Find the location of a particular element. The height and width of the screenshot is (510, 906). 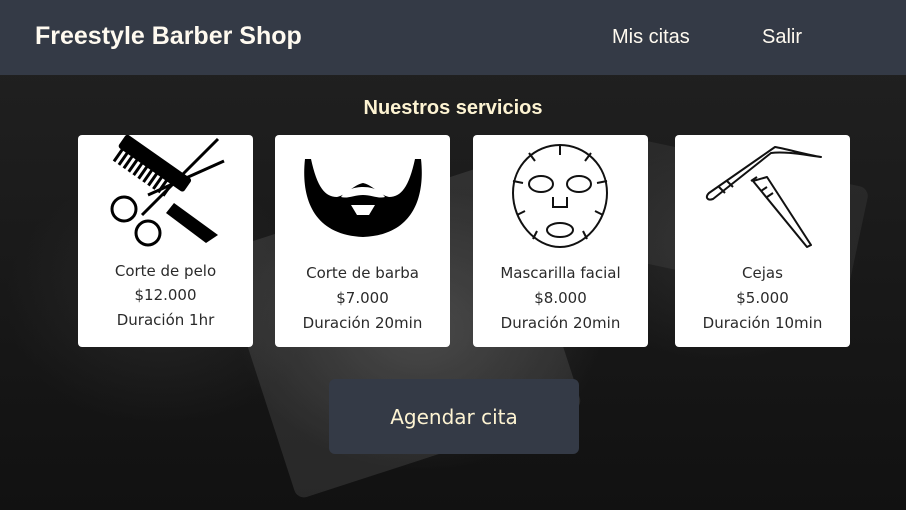

service-name: Cejas is located at coordinates (762, 273).